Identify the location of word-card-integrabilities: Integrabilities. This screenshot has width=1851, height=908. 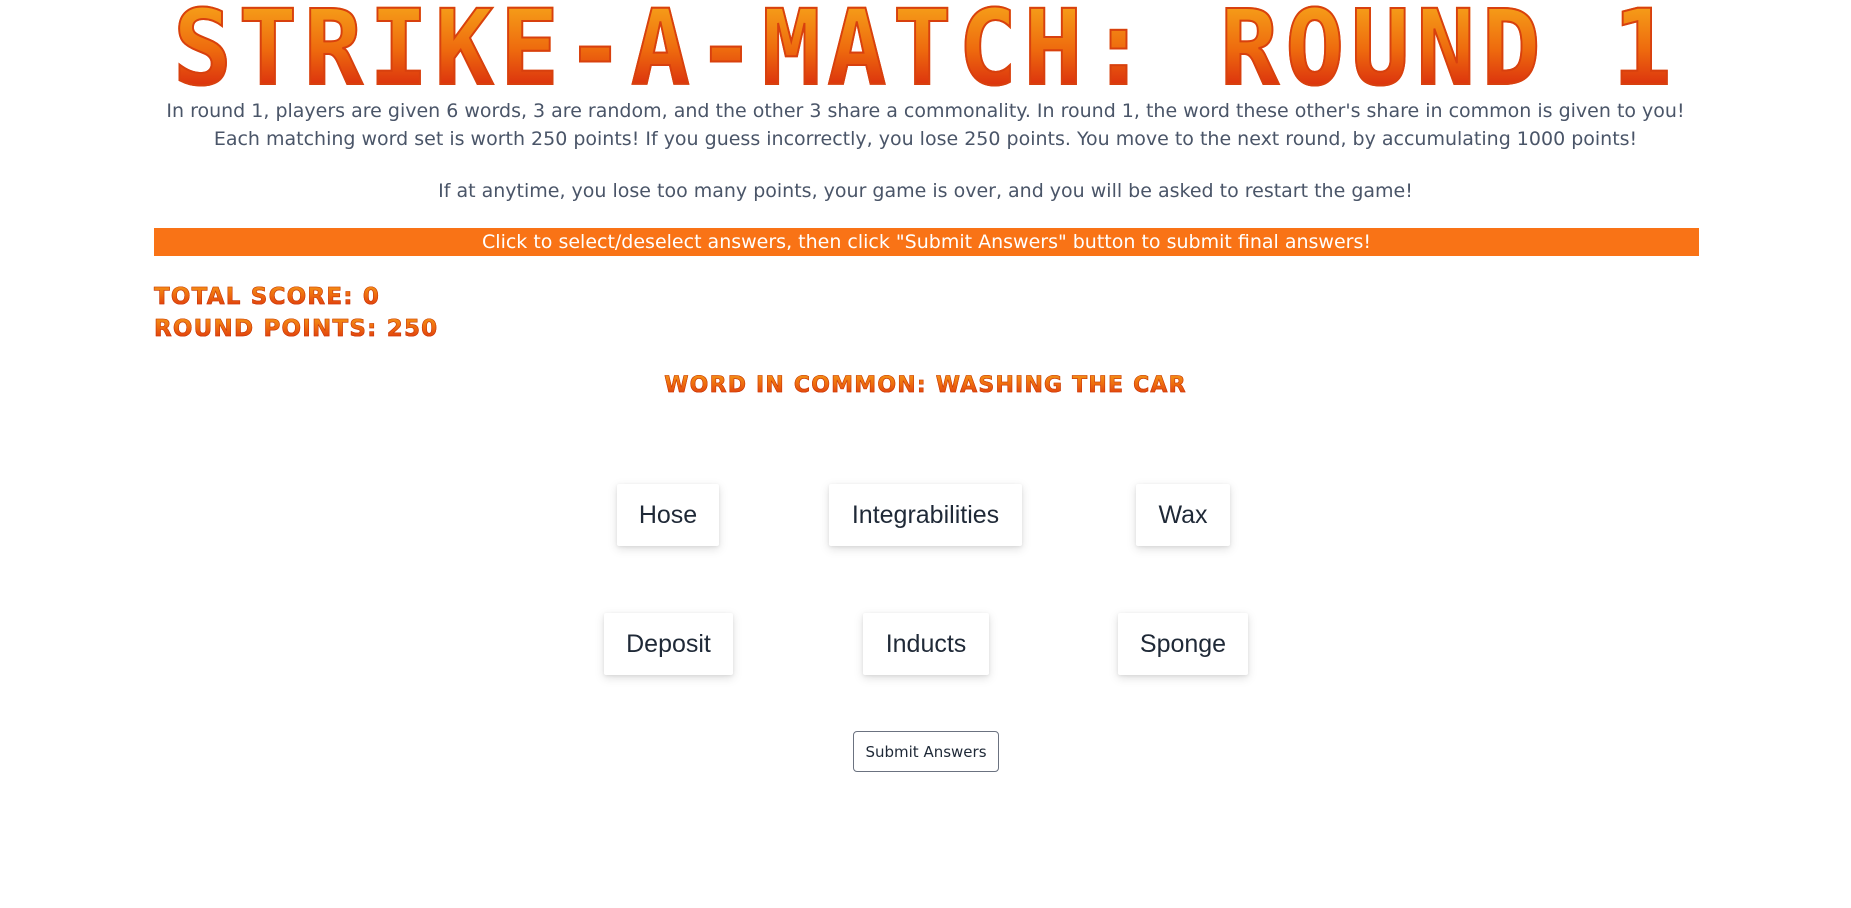
(925, 515).